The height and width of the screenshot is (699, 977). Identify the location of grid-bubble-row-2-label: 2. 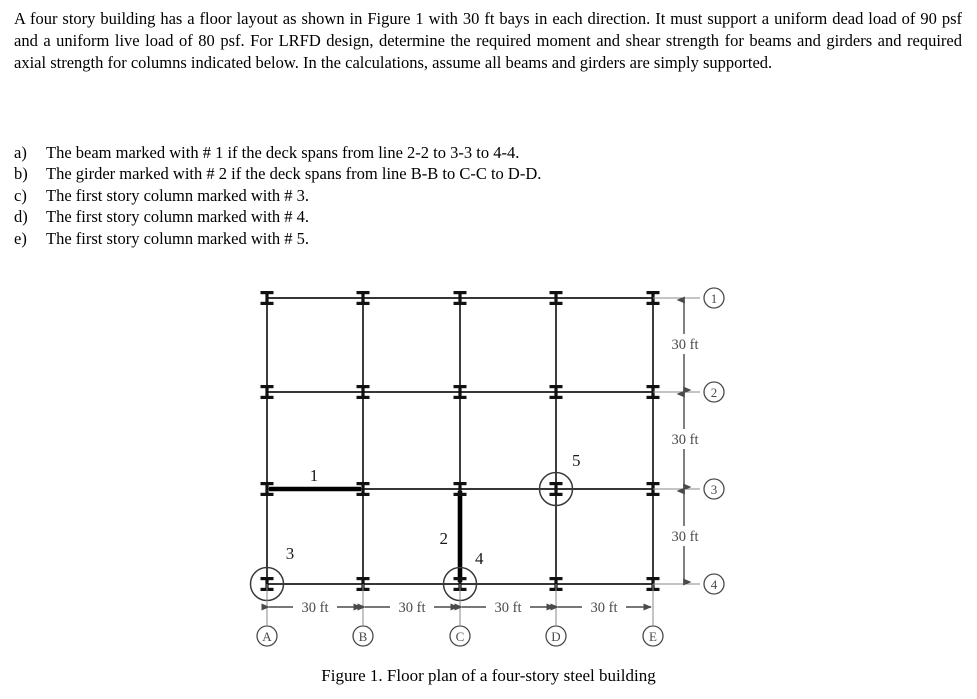
(714, 392).